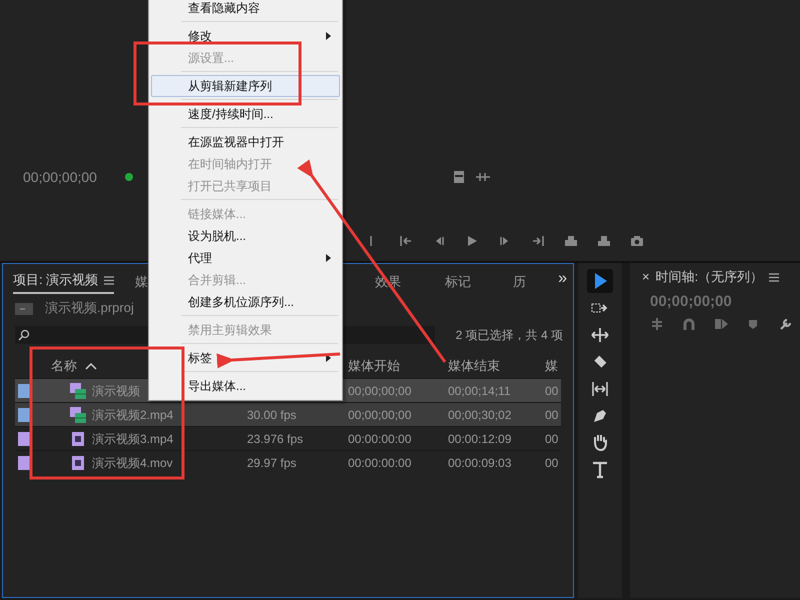 This screenshot has height=600, width=800. Describe the element at coordinates (480, 439) in the screenshot. I see `media-end: 00:00:12:09` at that location.